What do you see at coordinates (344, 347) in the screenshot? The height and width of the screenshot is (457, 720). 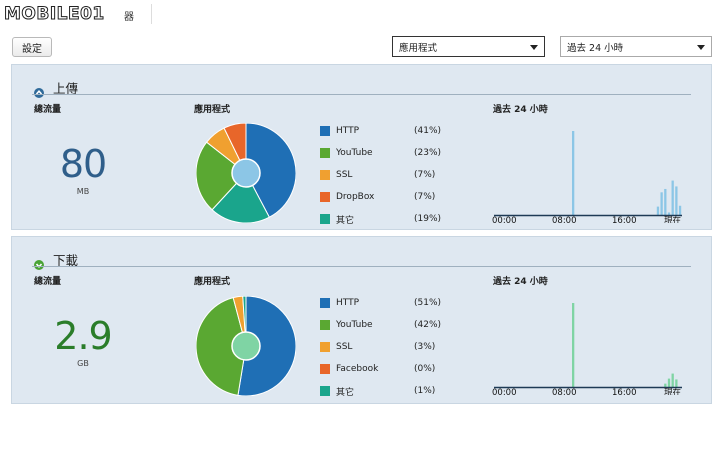 I see `download-legend-name: SSL` at bounding box center [344, 347].